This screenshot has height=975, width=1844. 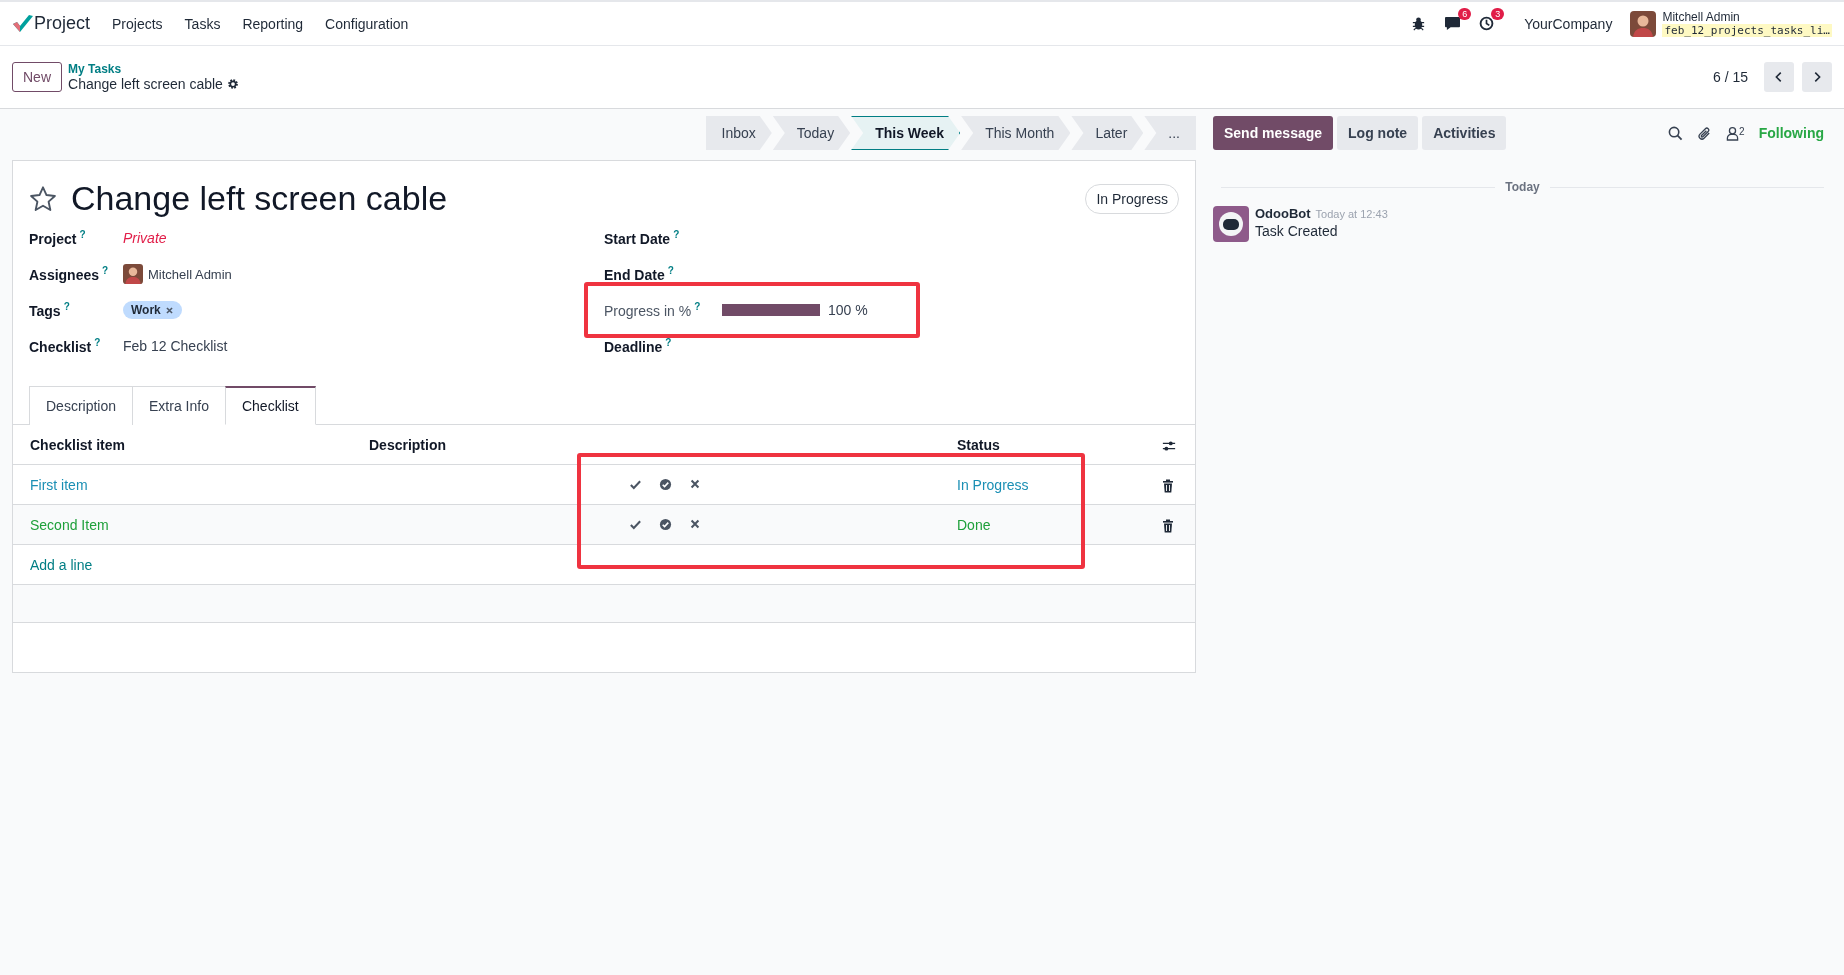 I want to click on add-line-link: Add a line, so click(x=604, y=564).